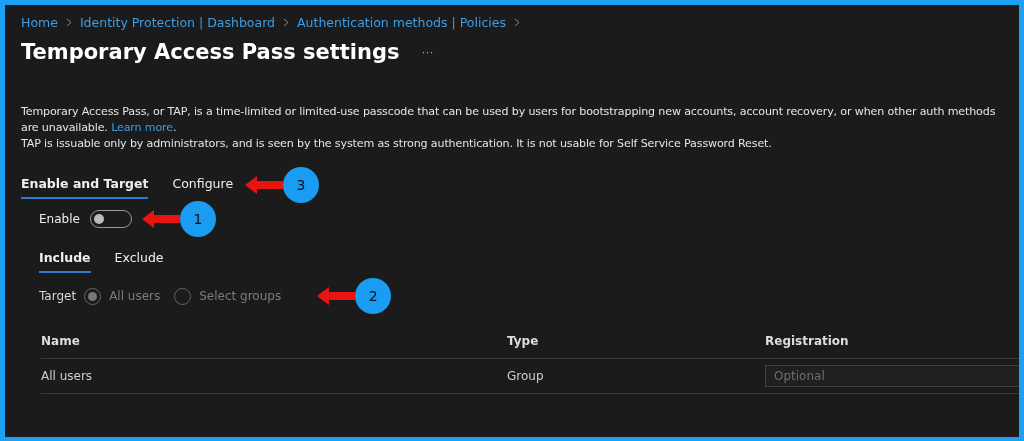 Image resolution: width=1024 pixels, height=441 pixels. I want to click on page-title: Temporary Access Pass settings, so click(210, 52).